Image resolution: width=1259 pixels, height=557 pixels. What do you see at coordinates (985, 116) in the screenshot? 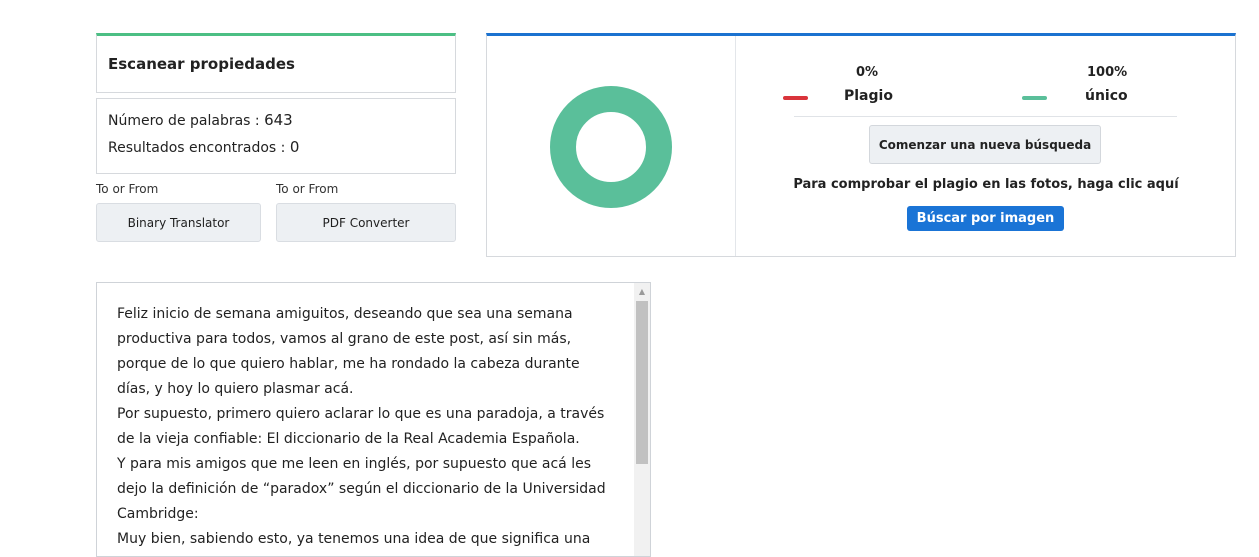
I see `legend-divider` at bounding box center [985, 116].